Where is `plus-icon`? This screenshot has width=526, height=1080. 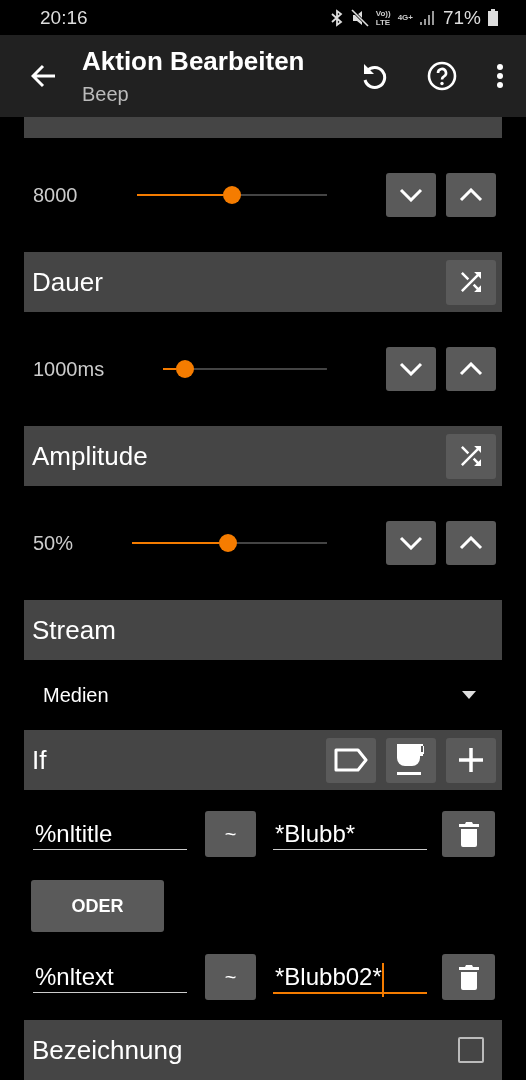
plus-icon is located at coordinates (471, 760).